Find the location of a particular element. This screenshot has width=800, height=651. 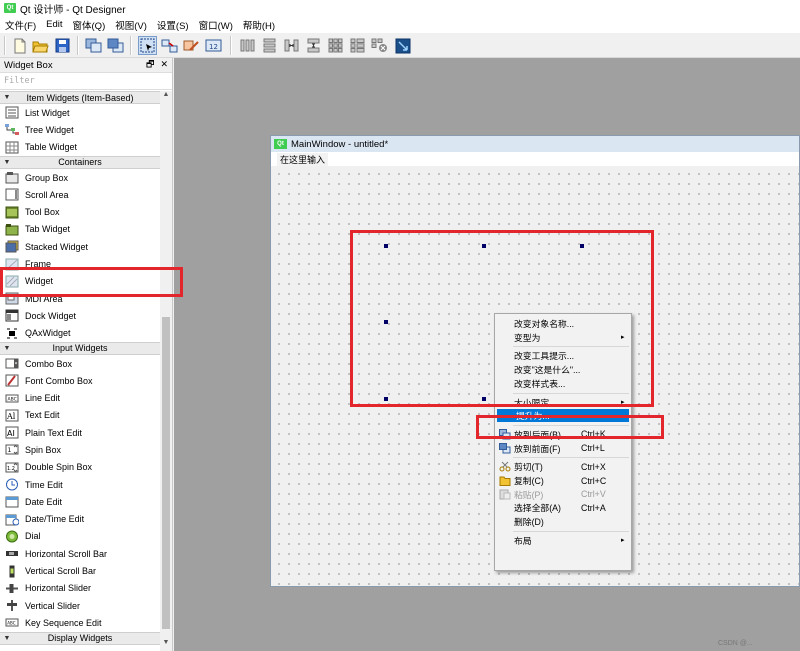

menu-item-shortcut: Ctrl+C is located at coordinates (594, 480).